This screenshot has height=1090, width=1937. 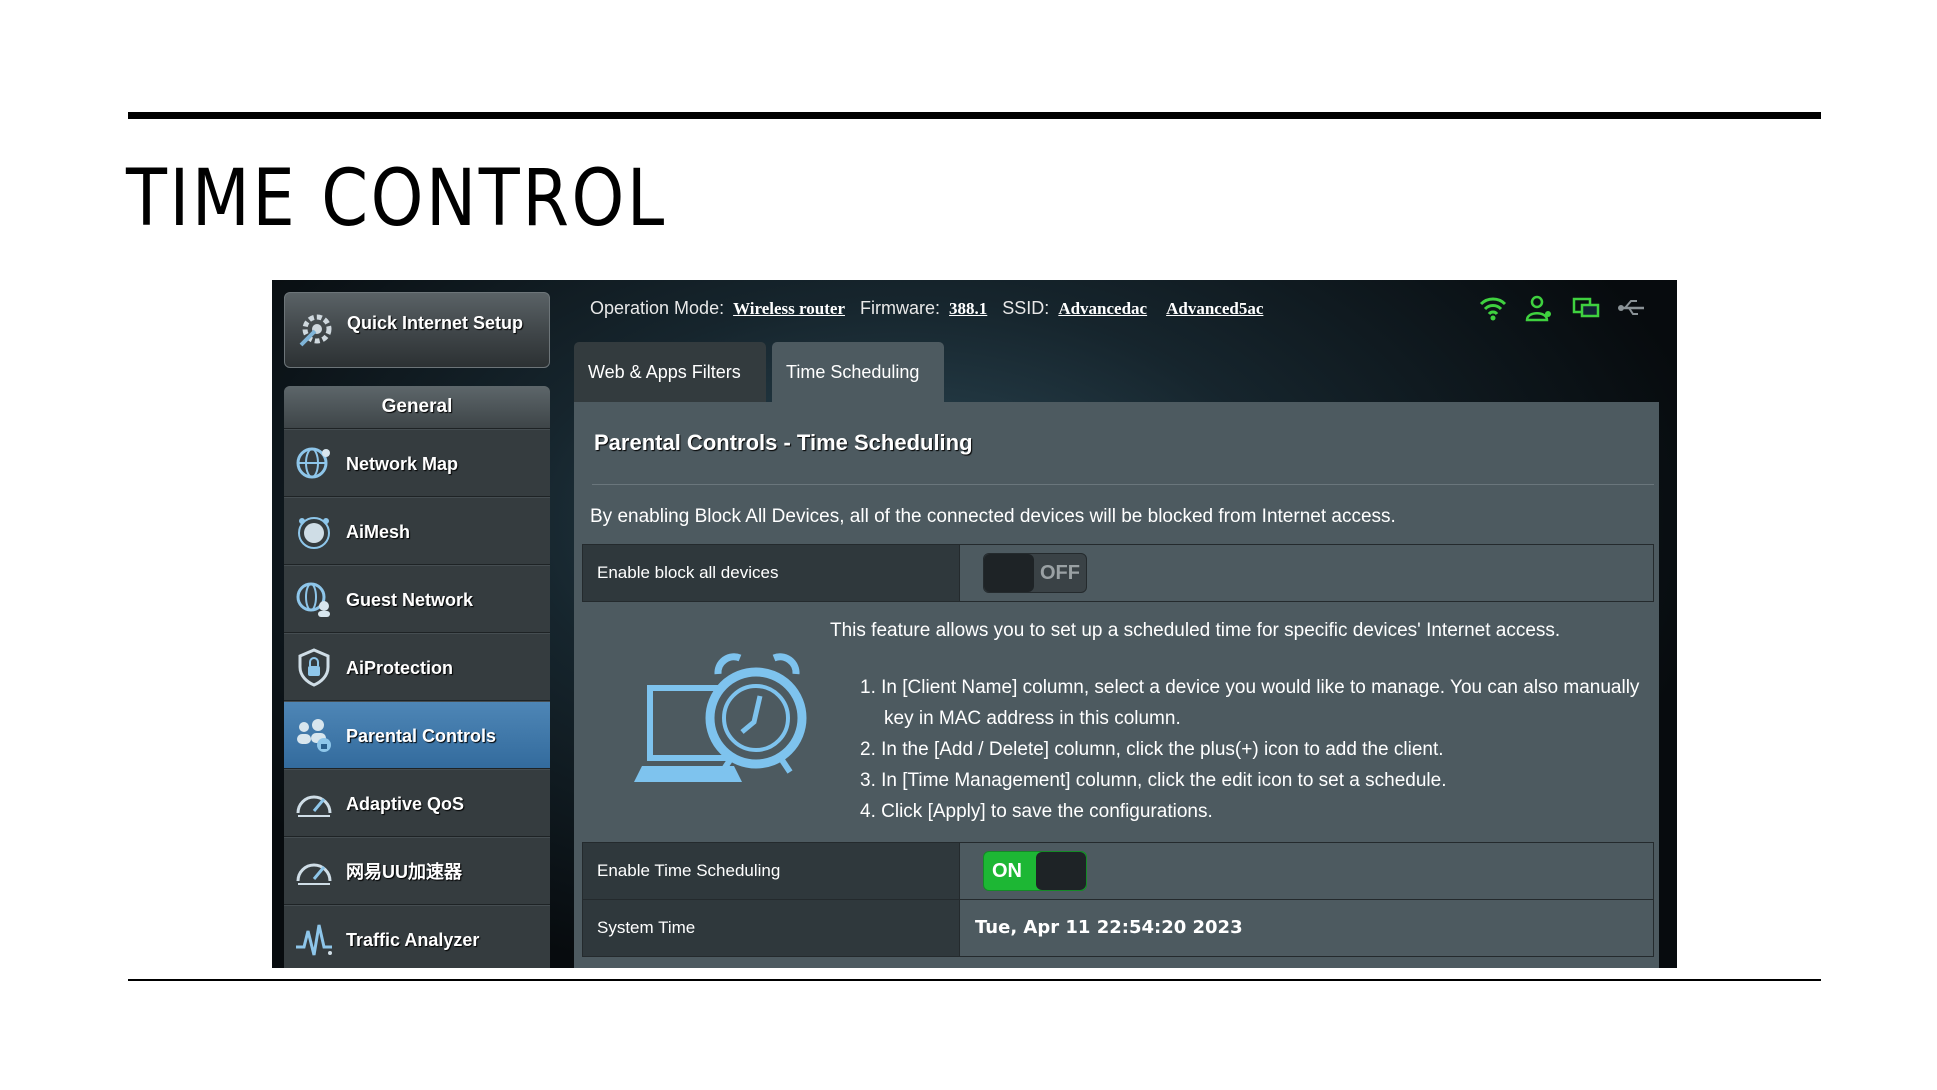 What do you see at coordinates (1118, 573) in the screenshot?
I see `block-all-row: Enable block all devices OFF` at bounding box center [1118, 573].